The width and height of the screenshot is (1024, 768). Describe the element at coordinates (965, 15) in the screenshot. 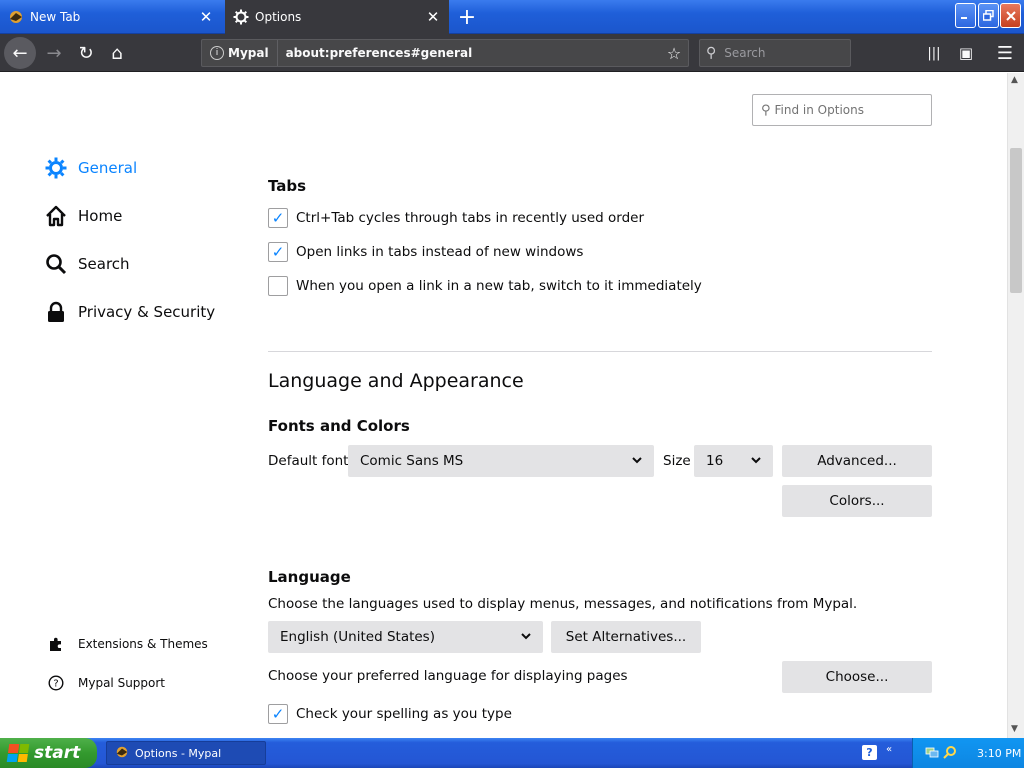

I see `minimize-button` at that location.